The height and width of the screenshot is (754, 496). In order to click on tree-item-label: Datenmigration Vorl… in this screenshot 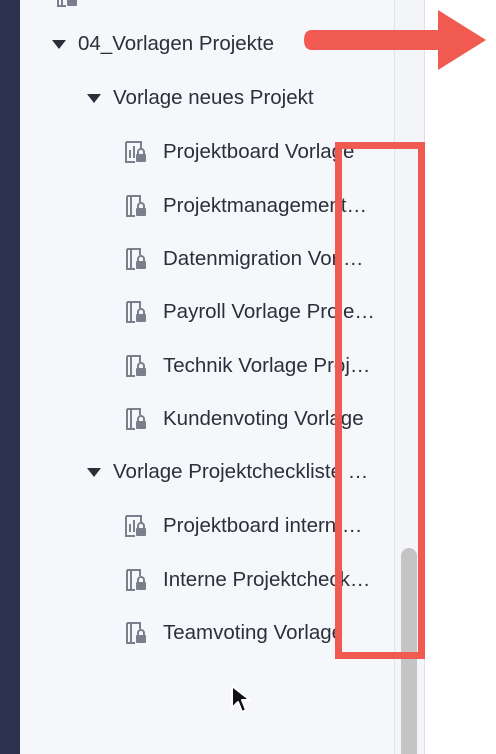, I will do `click(263, 258)`.